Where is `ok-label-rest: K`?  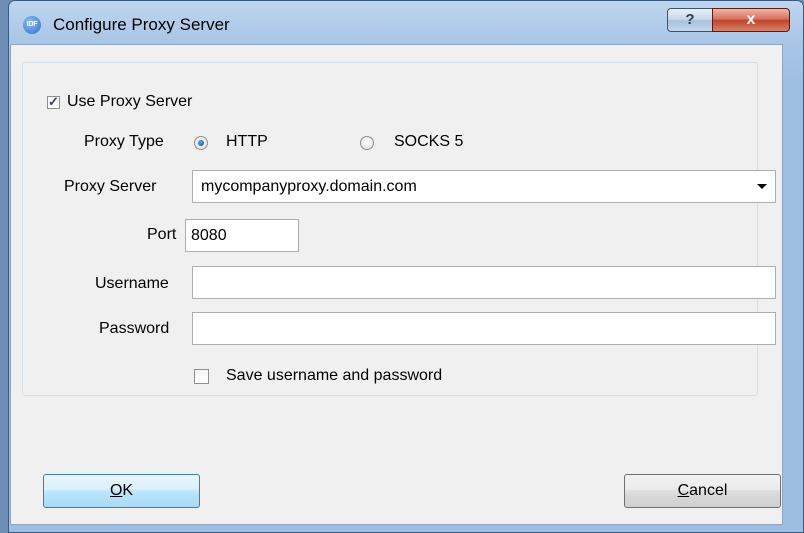
ok-label-rest: K is located at coordinates (128, 490).